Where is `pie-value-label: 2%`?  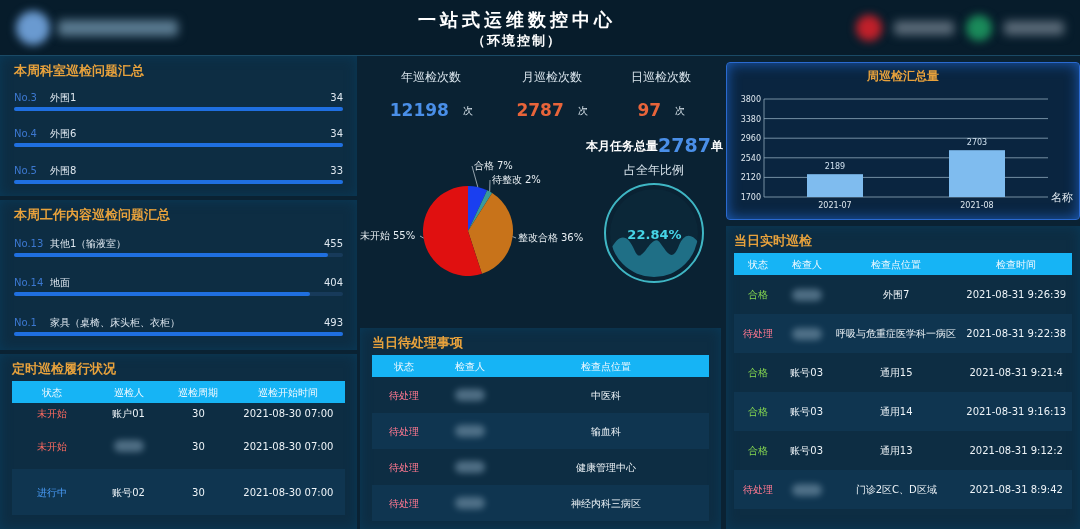
pie-value-label: 2% is located at coordinates (533, 179).